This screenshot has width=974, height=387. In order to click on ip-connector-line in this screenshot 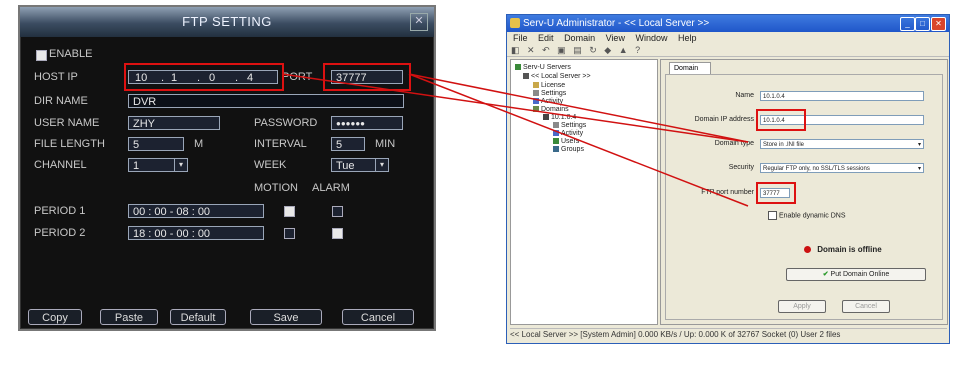, I will do `click(515, 108)`.